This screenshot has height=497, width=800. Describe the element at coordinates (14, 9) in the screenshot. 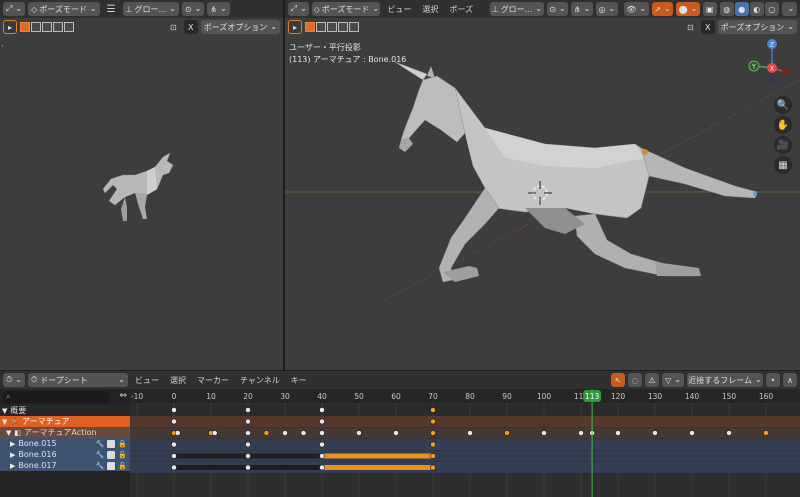

I see `editor-type-button: ⤢` at that location.